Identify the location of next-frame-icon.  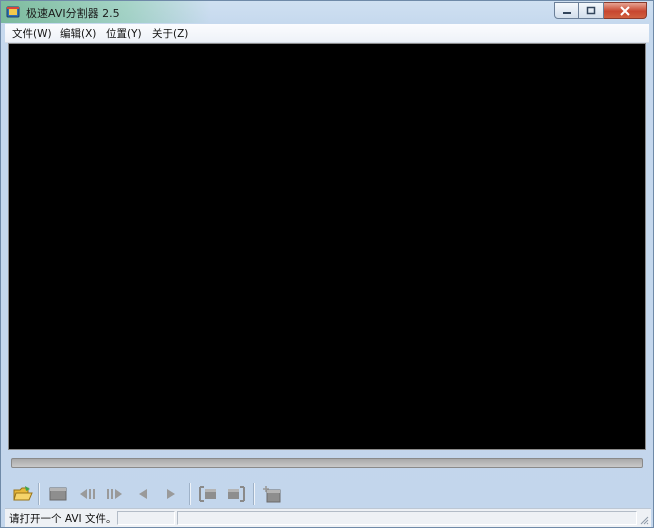
(114, 494).